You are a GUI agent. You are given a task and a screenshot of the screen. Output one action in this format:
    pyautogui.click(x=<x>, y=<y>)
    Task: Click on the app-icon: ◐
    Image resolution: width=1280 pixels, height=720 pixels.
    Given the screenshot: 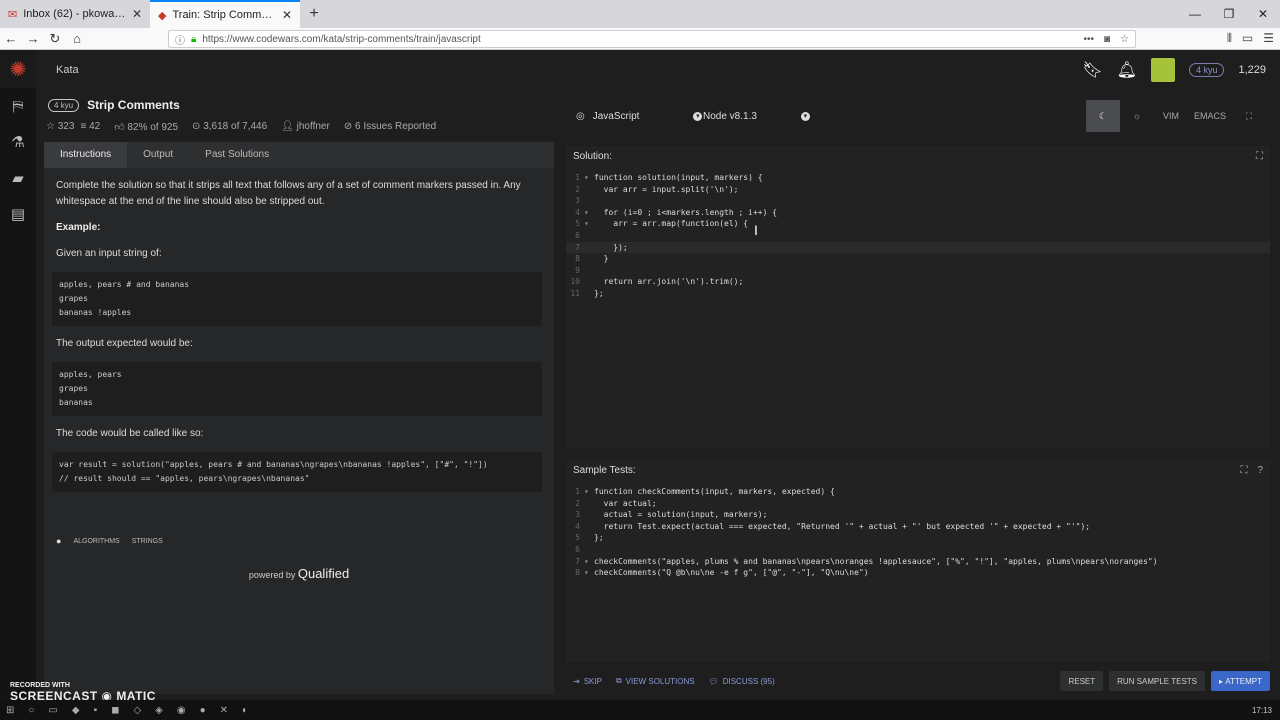 What is the action you would take?
    pyautogui.click(x=245, y=710)
    